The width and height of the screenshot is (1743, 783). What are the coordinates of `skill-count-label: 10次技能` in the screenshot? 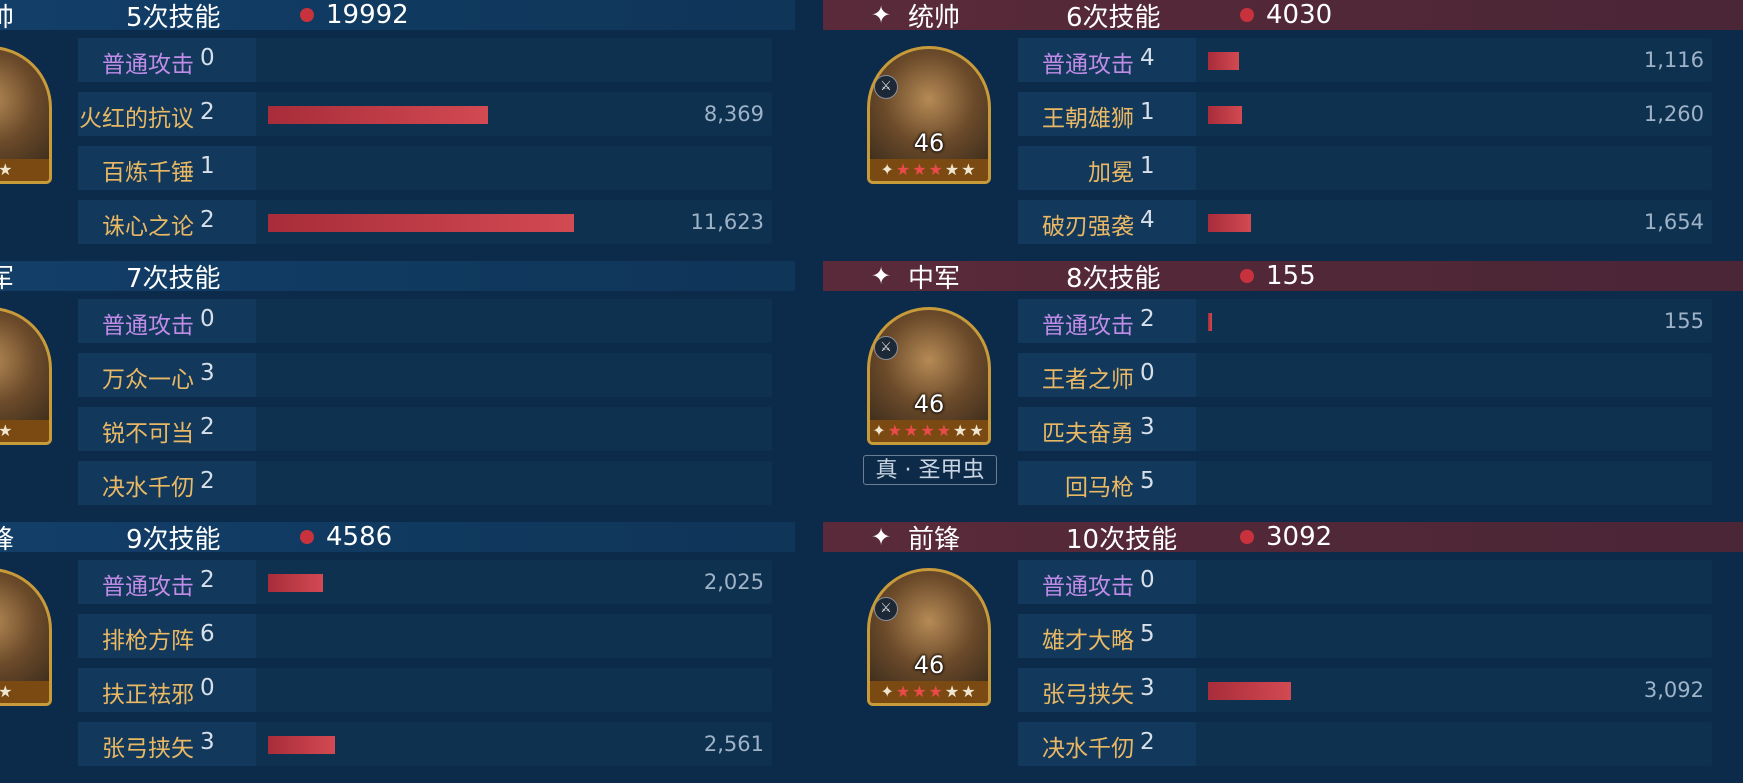 It's located at (1122, 539).